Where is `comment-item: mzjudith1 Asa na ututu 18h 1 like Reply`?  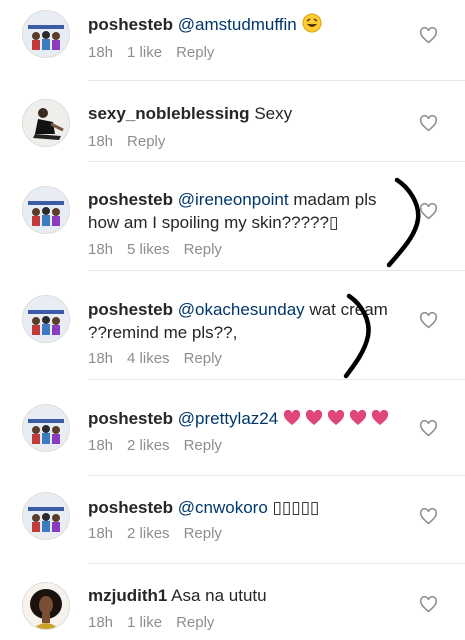 comment-item: mzjudith1 Asa na ututu 18h 1 like Reply is located at coordinates (232, 602).